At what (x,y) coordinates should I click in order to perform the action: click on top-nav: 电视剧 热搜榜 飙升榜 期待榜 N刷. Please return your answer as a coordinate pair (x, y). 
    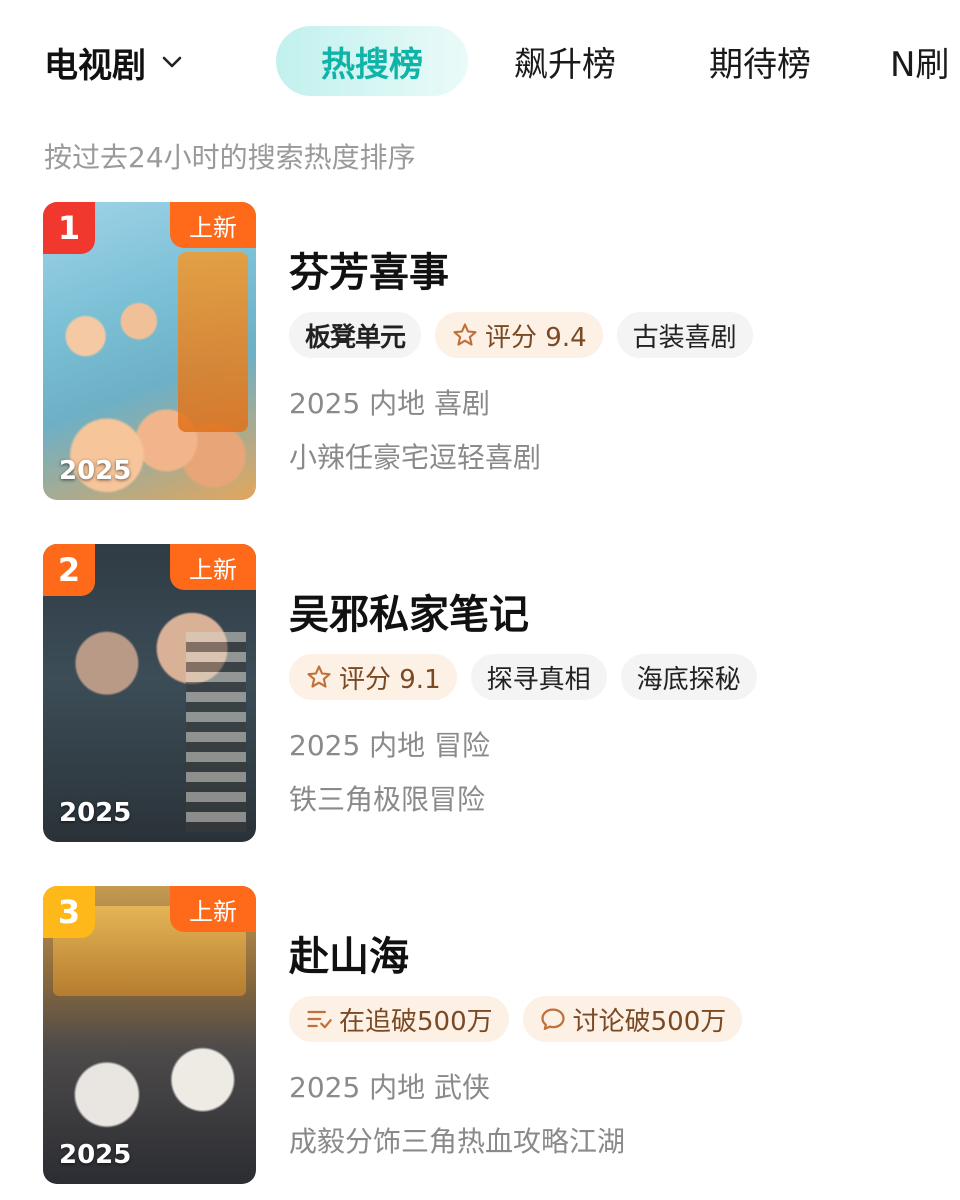
    Looking at the image, I should click on (480, 60).